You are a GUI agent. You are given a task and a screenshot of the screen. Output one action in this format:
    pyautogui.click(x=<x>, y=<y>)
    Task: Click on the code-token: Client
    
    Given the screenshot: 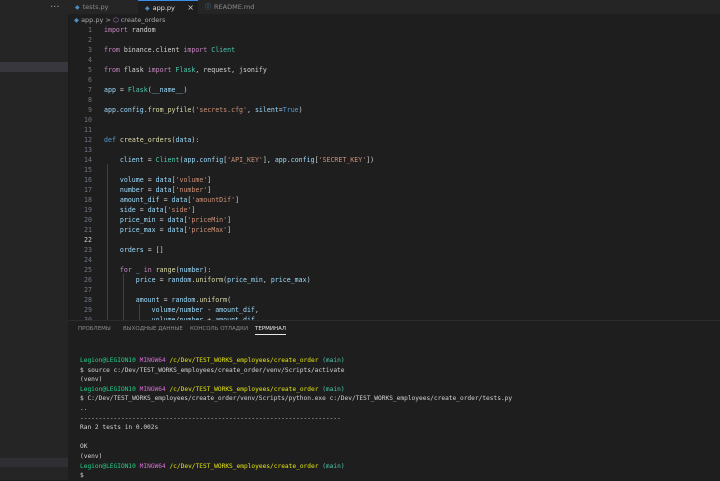 What is the action you would take?
    pyautogui.click(x=167, y=160)
    